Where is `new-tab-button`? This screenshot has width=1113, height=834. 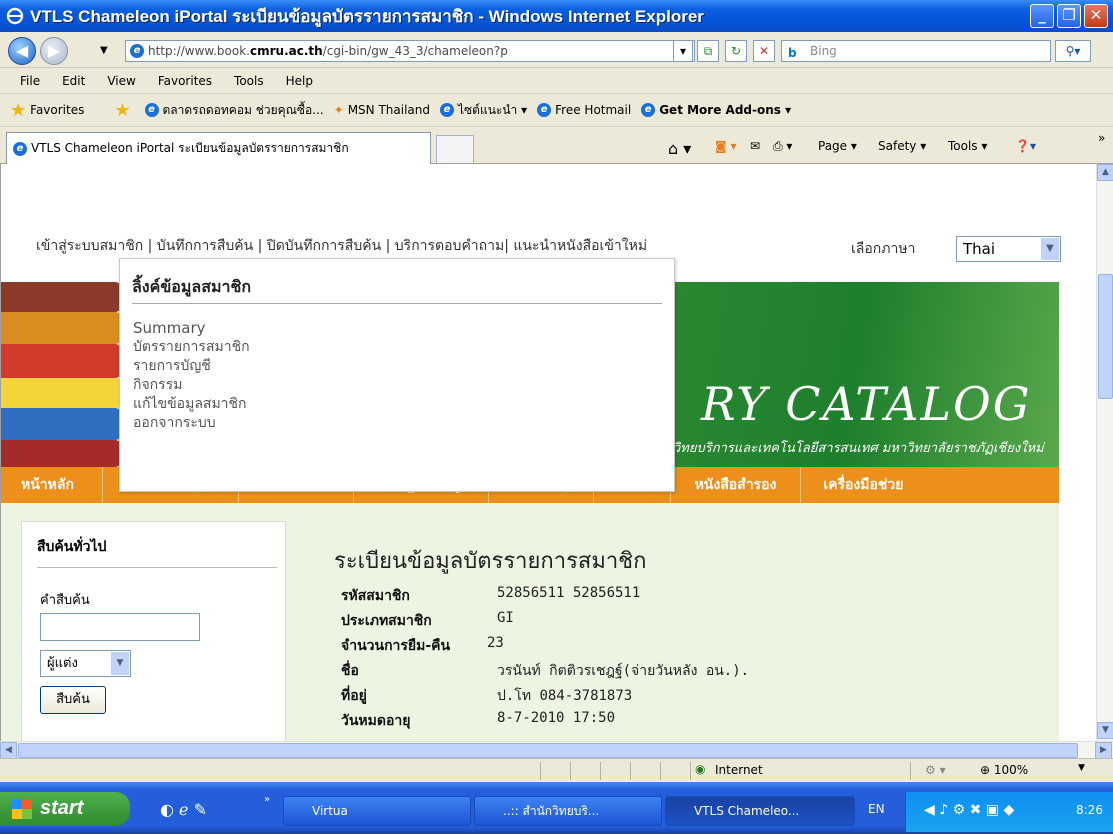 new-tab-button is located at coordinates (455, 149).